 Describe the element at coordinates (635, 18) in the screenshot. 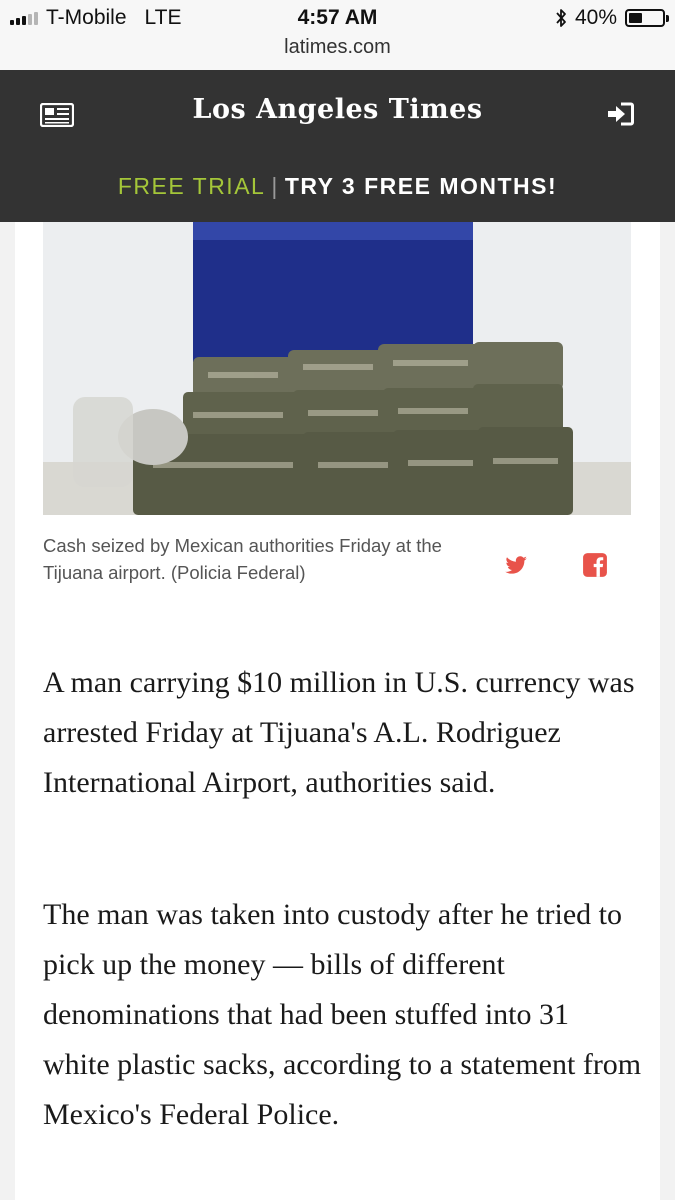

I see `battery-level` at that location.